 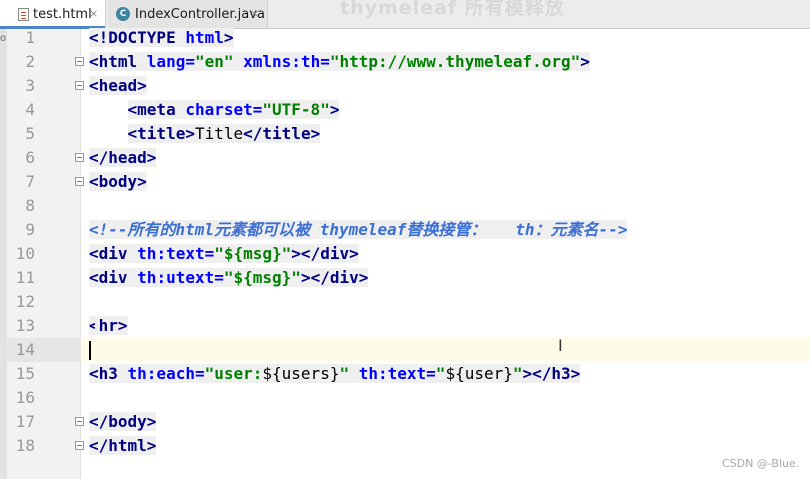 I want to click on code-token: th:each=, so click(x=166, y=373).